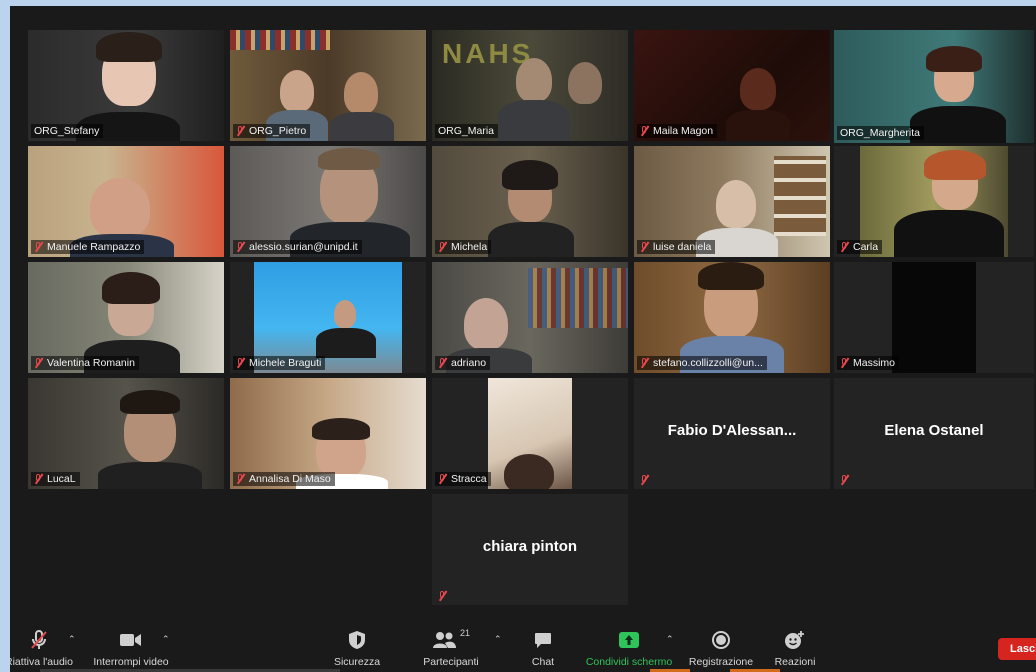 The height and width of the screenshot is (672, 1036). What do you see at coordinates (466, 131) in the screenshot?
I see `participant-name: ORG_Maria` at bounding box center [466, 131].